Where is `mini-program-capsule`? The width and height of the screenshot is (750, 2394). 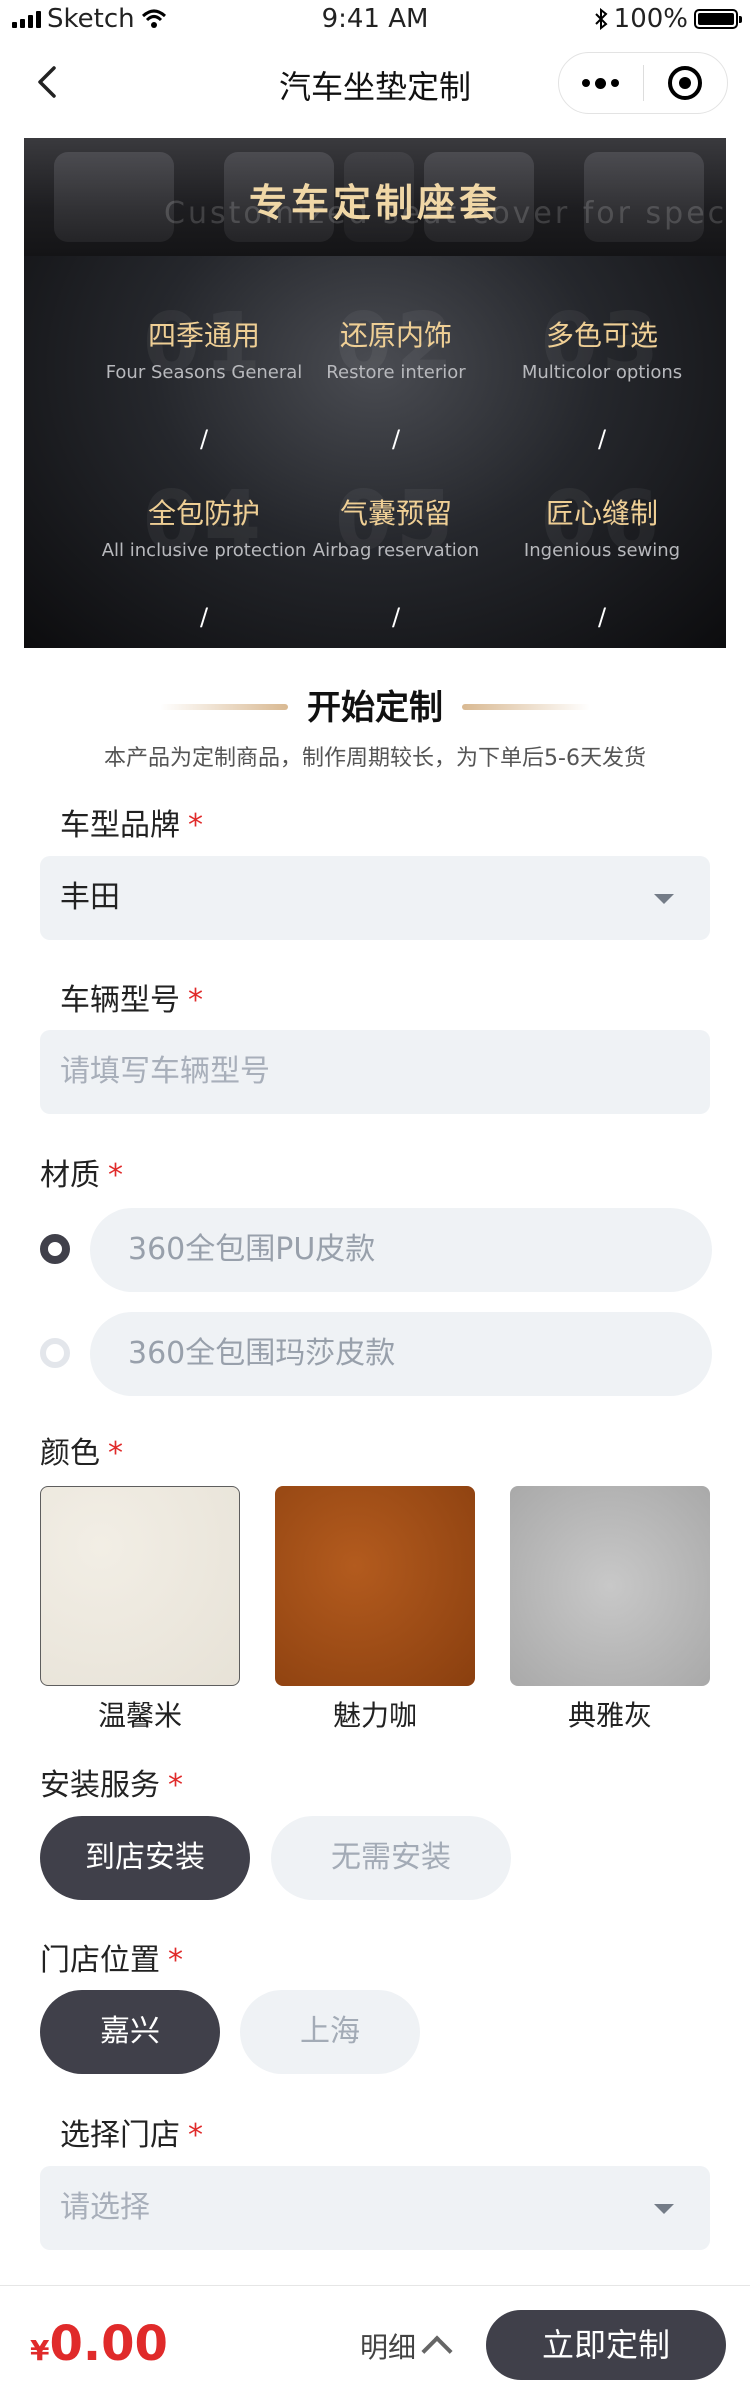 mini-program-capsule is located at coordinates (643, 83).